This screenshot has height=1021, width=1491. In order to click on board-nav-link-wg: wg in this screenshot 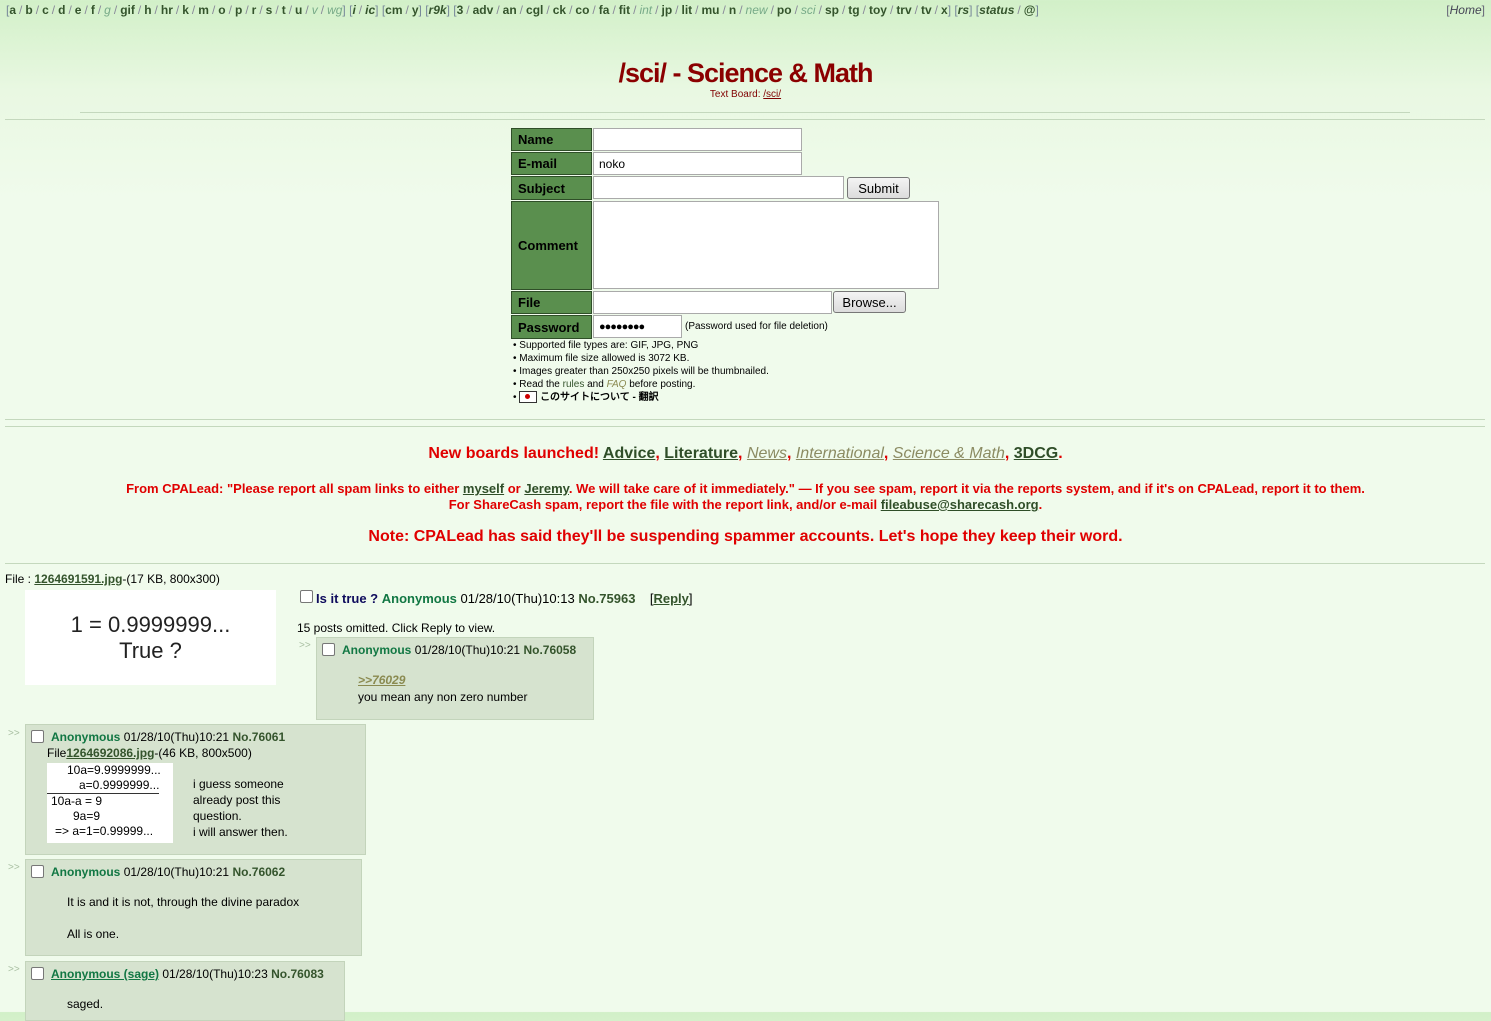, I will do `click(334, 10)`.